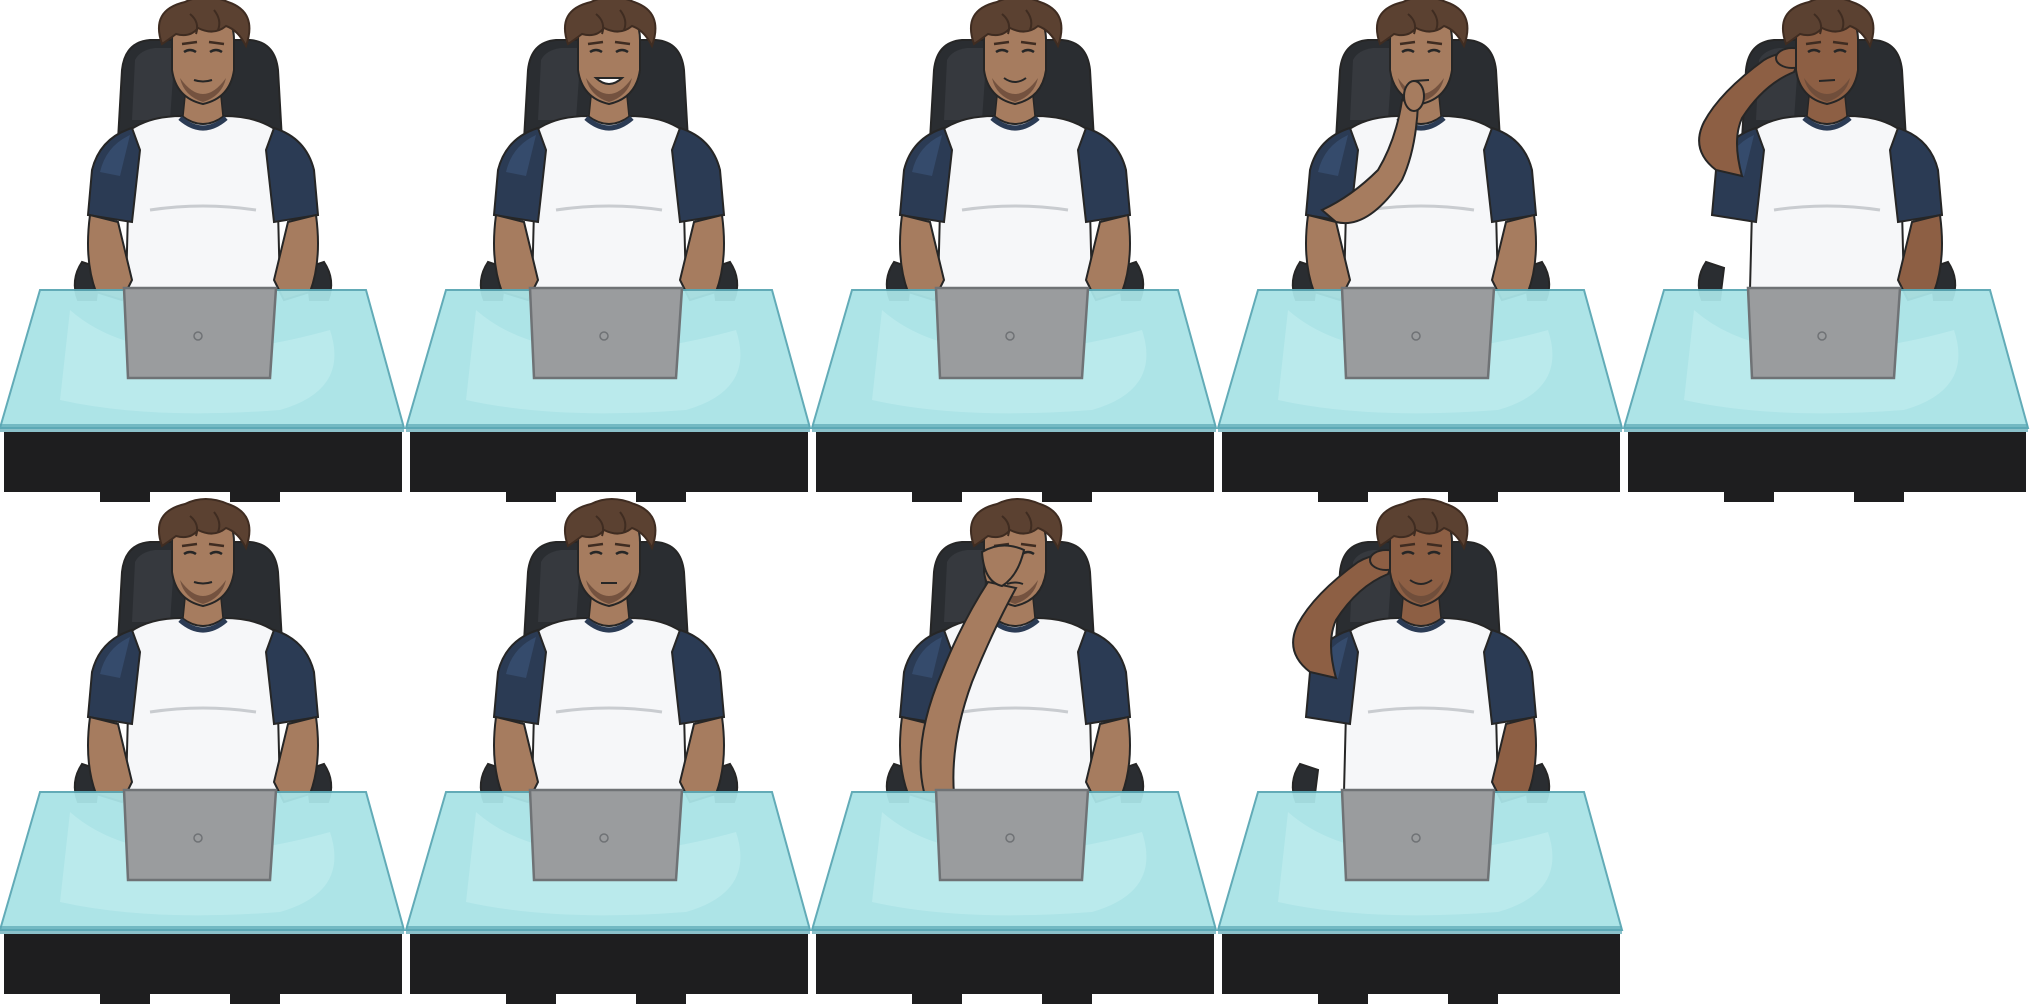 The height and width of the screenshot is (1004, 2030). Describe the element at coordinates (1414, 96) in the screenshot. I see `hand-on-chin` at that location.